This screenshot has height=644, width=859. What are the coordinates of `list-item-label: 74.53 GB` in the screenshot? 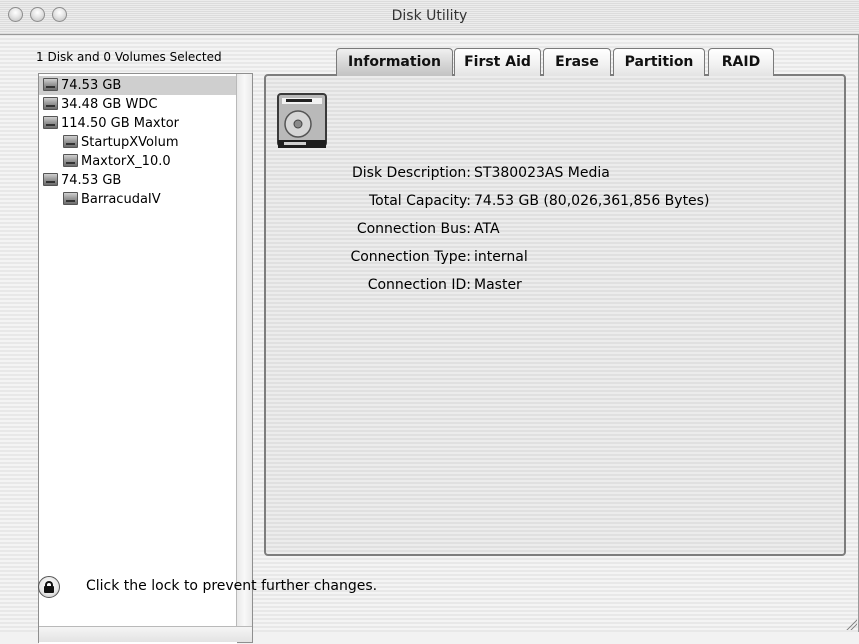 It's located at (91, 85).